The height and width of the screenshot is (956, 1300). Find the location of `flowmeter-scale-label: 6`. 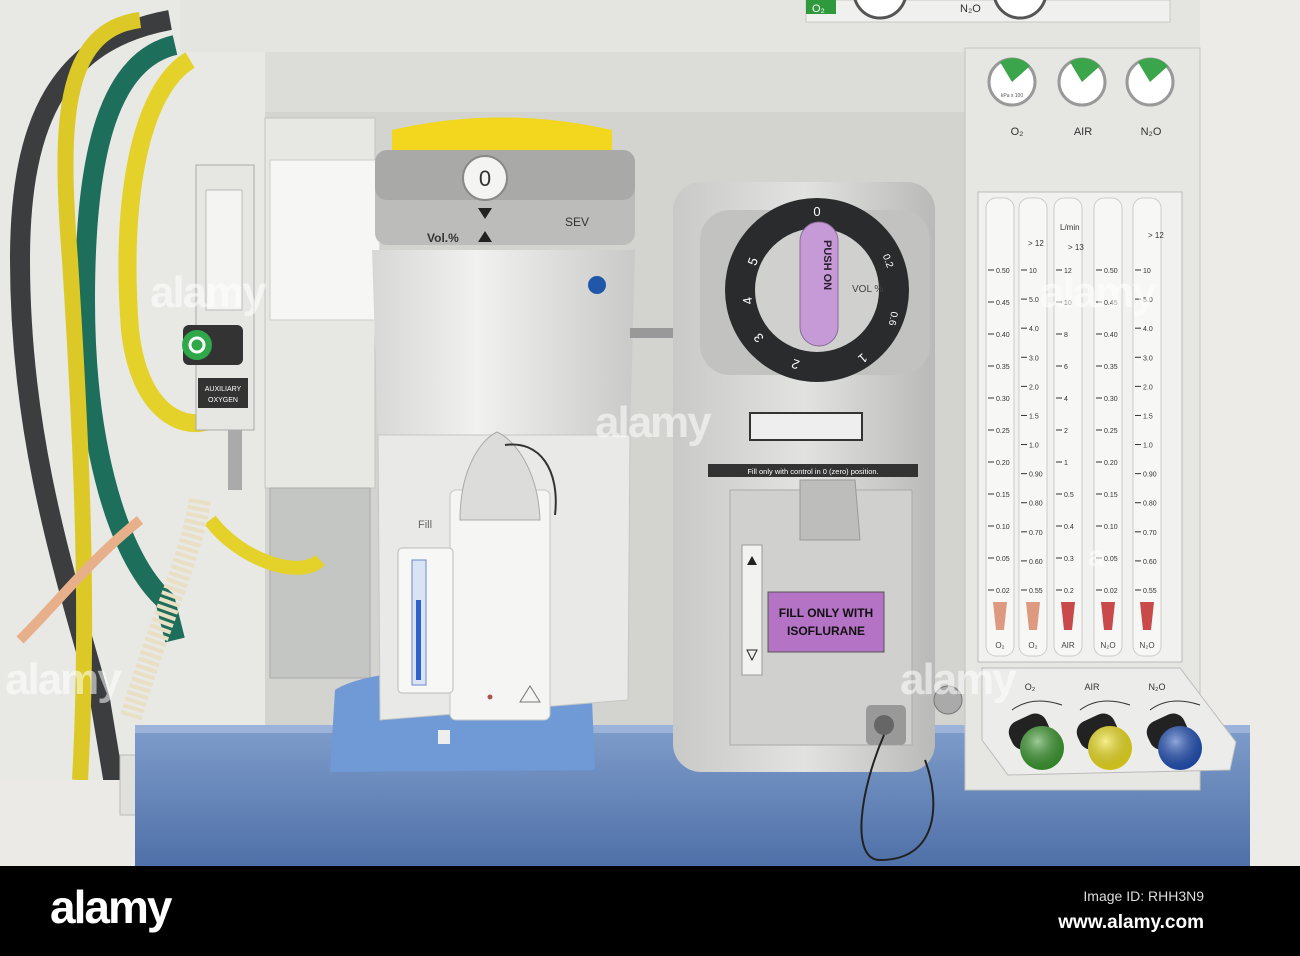

flowmeter-scale-label: 6 is located at coordinates (1066, 367).